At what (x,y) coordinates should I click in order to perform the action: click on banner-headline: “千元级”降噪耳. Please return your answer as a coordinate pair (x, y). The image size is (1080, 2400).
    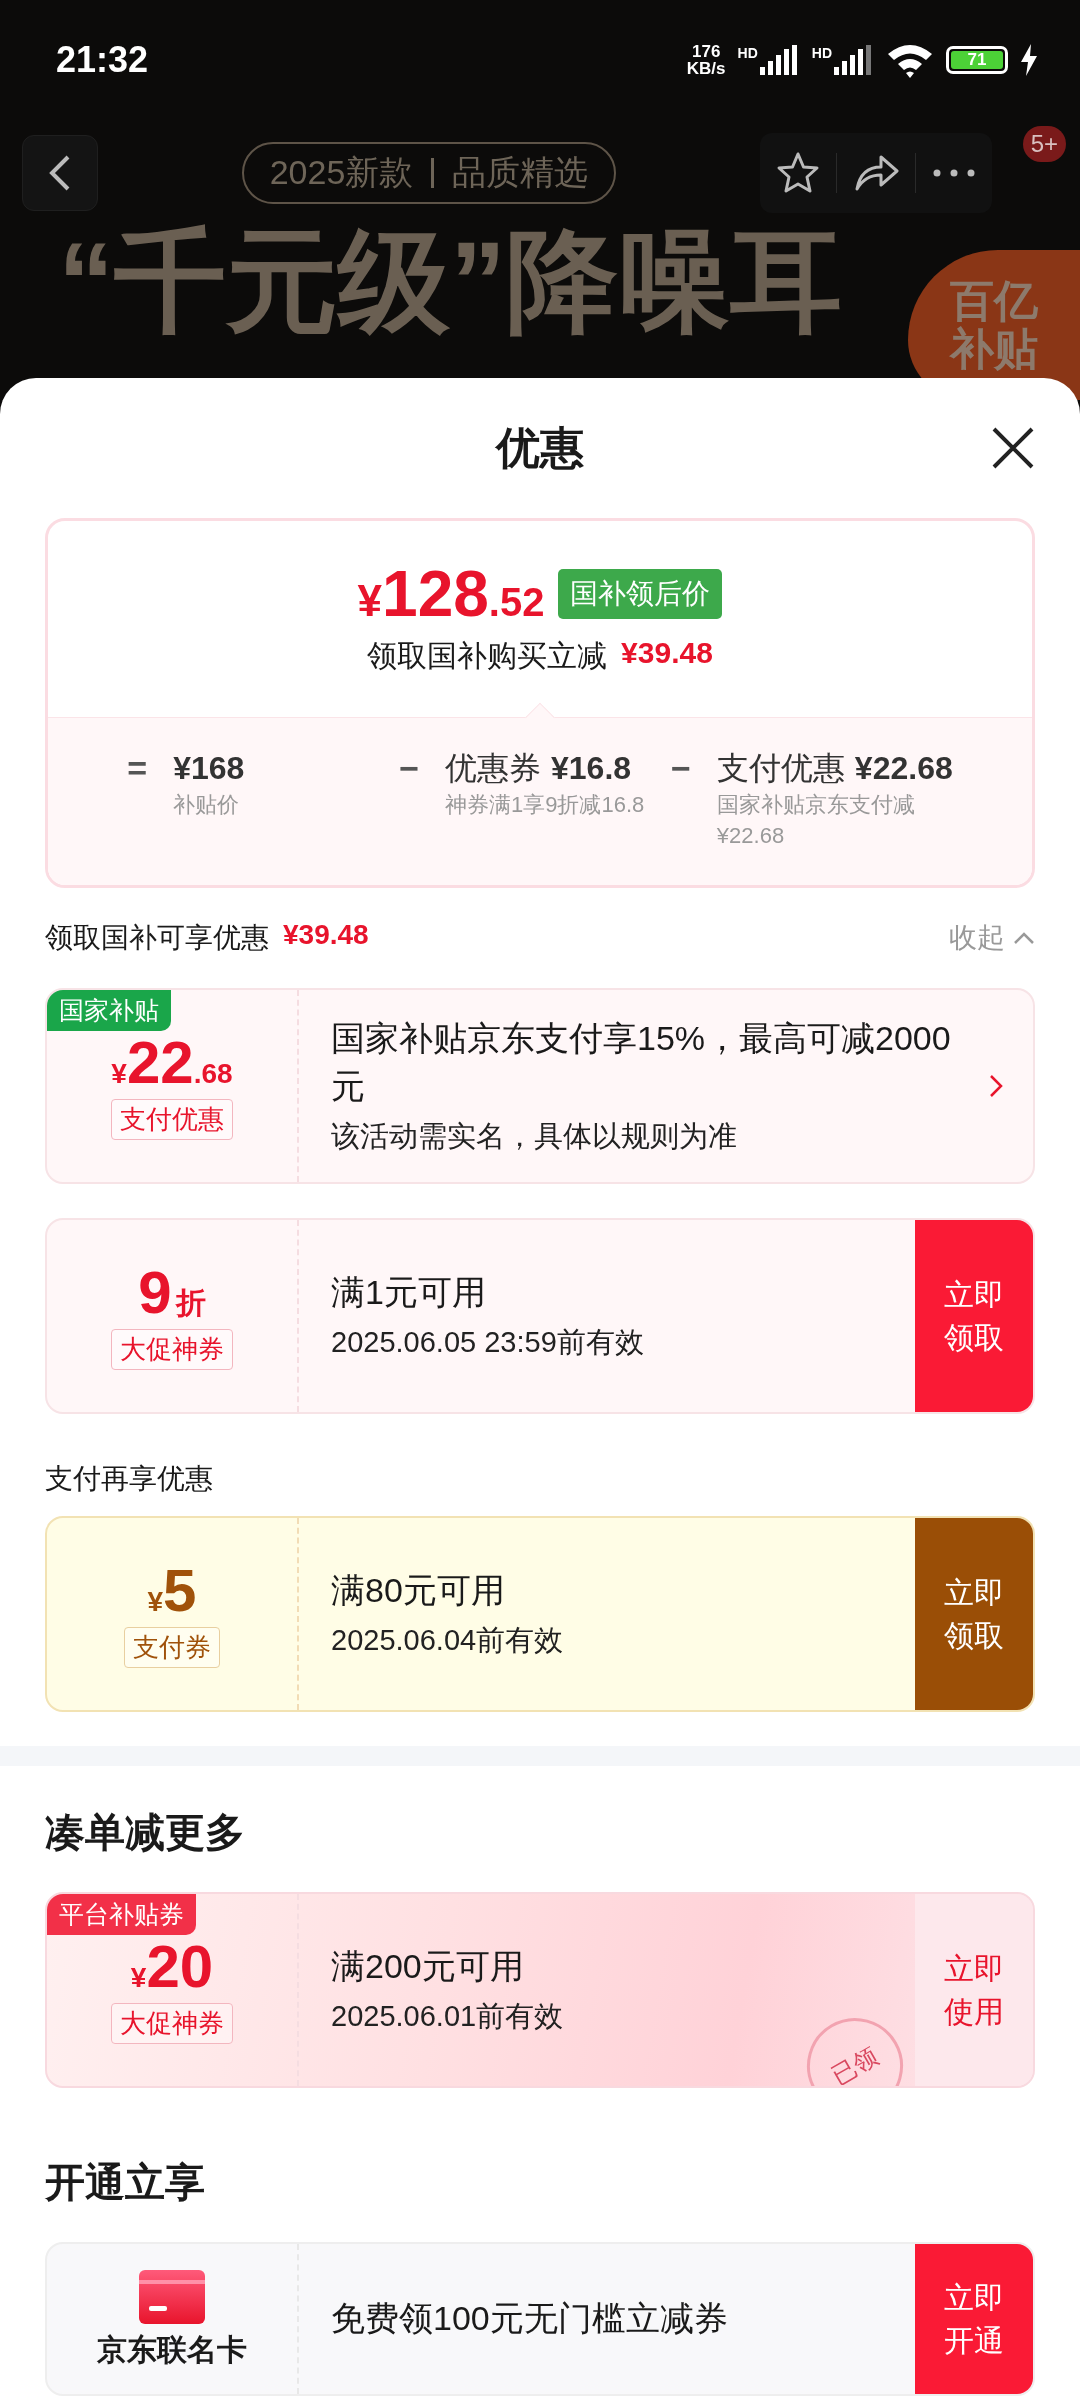
    Looking at the image, I should click on (450, 282).